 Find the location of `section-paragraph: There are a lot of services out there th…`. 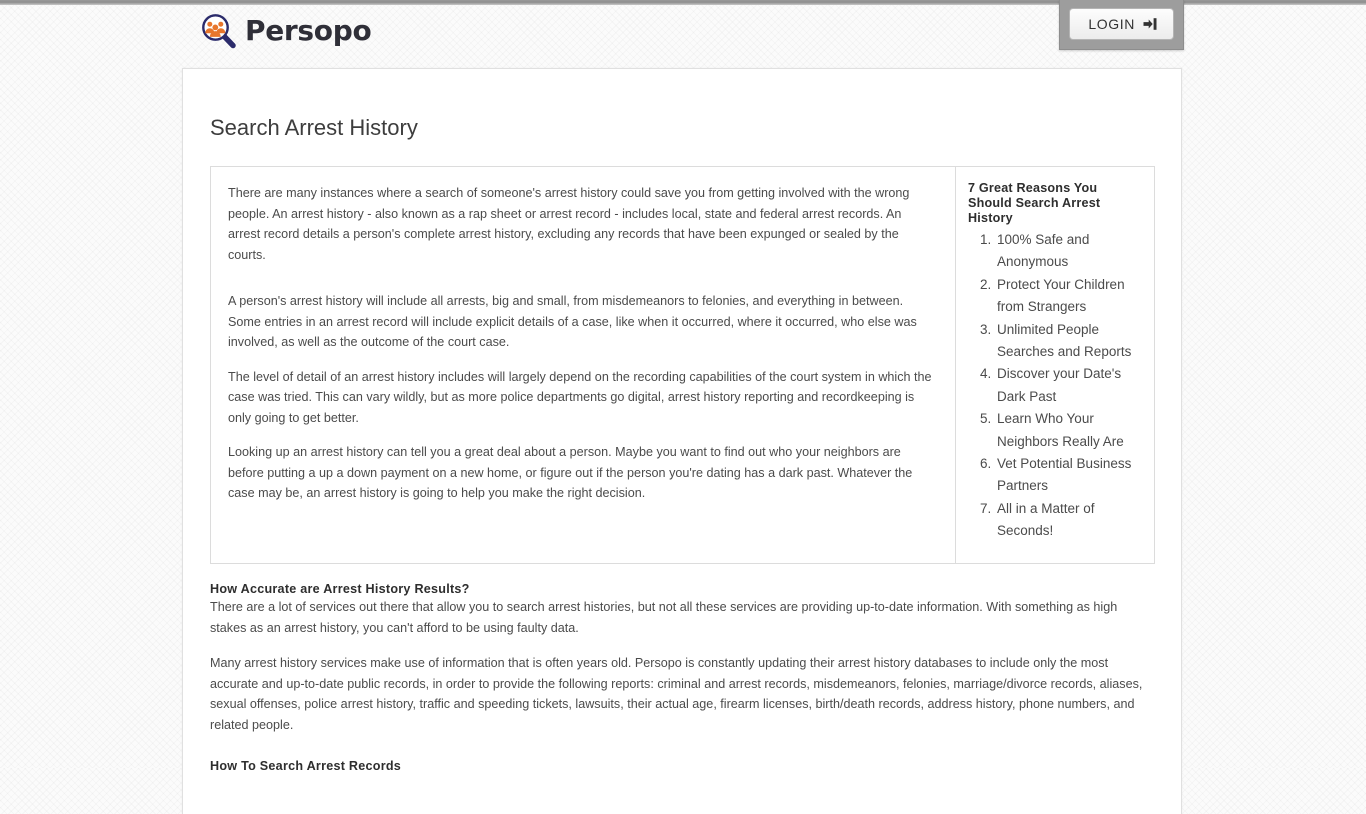

section-paragraph: There are a lot of services out there th… is located at coordinates (664, 617).